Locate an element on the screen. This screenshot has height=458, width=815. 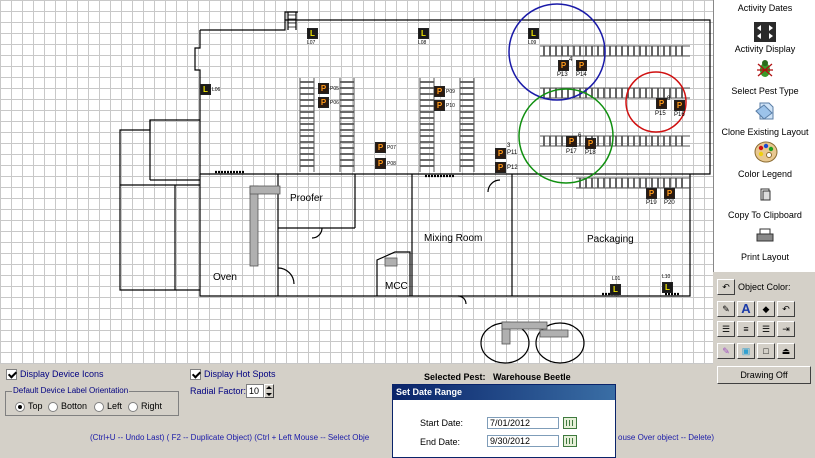
device-label: P19 is located at coordinates (651, 203).